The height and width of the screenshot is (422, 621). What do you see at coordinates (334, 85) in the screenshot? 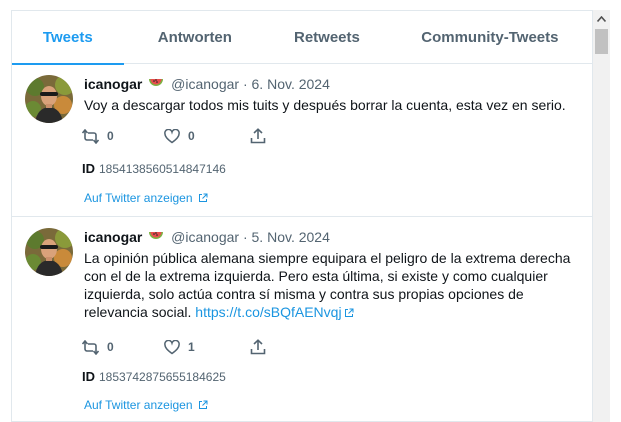
I see `tweet-header: icanogar @icanogar · 6. Nov. 2024` at bounding box center [334, 85].